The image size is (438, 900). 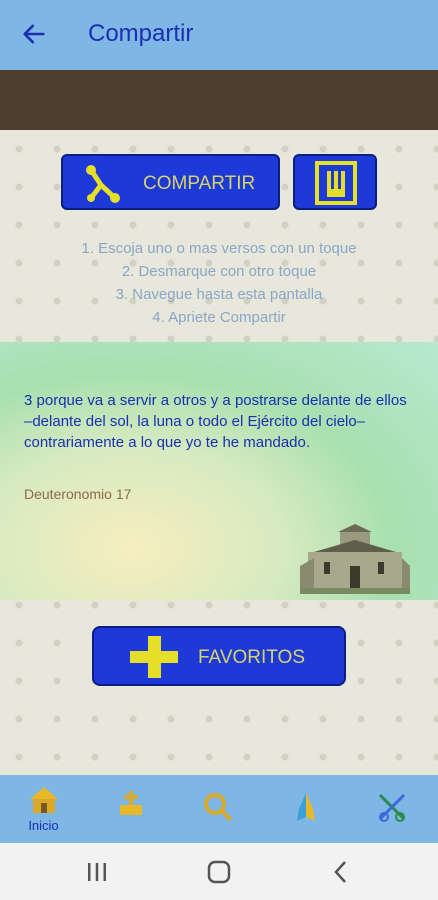 I want to click on recent-apps-icon, so click(x=97, y=872).